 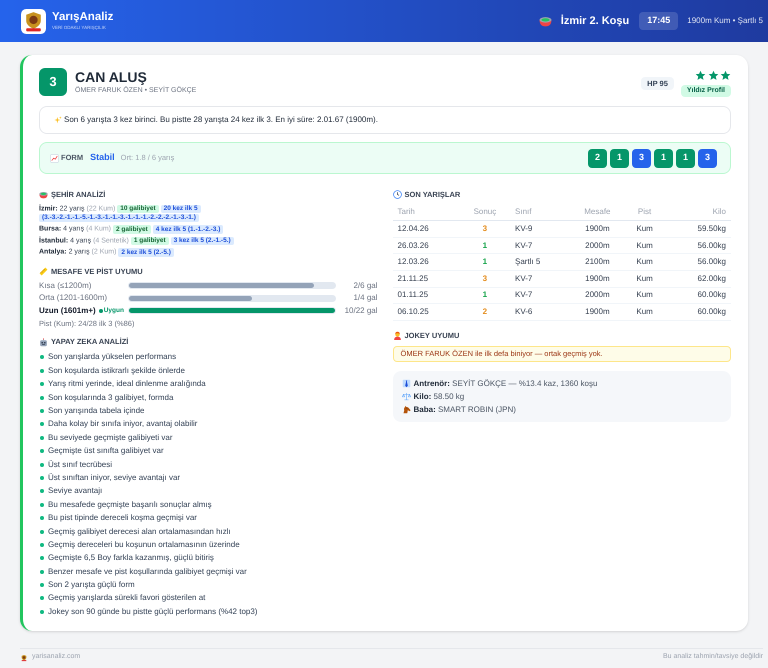 I want to click on analysis-point: Bu pist tipinde dereceli koşma geçmişi var, so click(x=122, y=518).